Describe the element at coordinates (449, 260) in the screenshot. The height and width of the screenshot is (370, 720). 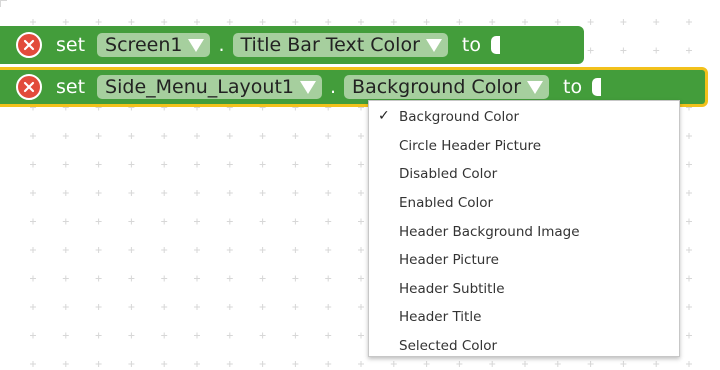
I see `menu-item-label: Header Picture` at that location.